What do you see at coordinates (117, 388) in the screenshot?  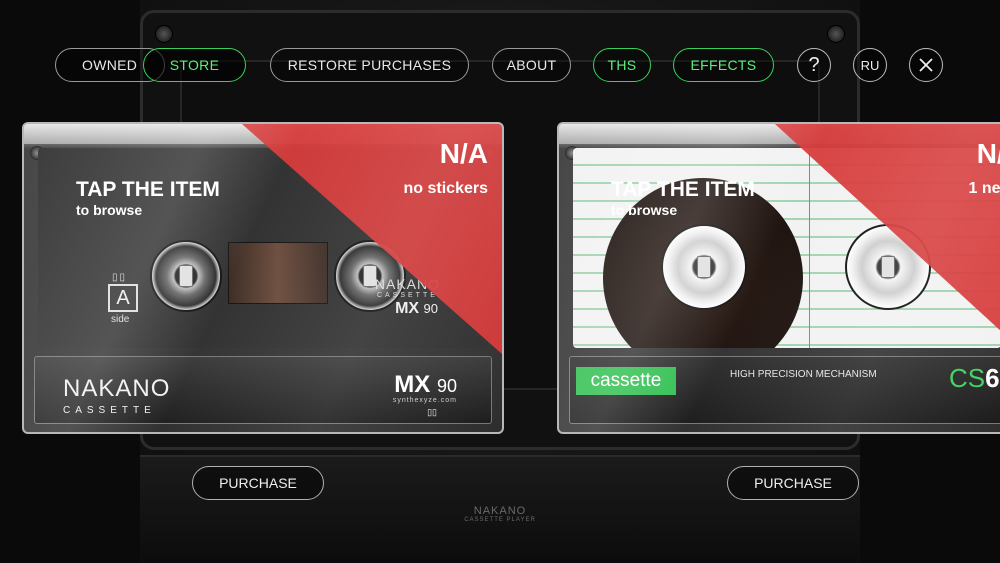 I see `cassette-brand-name: NAKANO` at bounding box center [117, 388].